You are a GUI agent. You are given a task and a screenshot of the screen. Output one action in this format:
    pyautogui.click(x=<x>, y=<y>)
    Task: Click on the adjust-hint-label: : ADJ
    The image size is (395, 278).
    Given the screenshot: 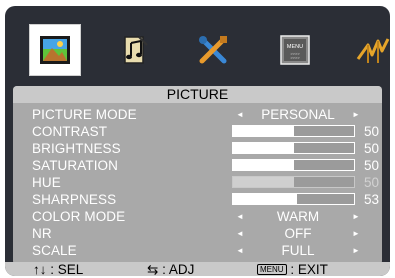 What is the action you would take?
    pyautogui.click(x=178, y=269)
    